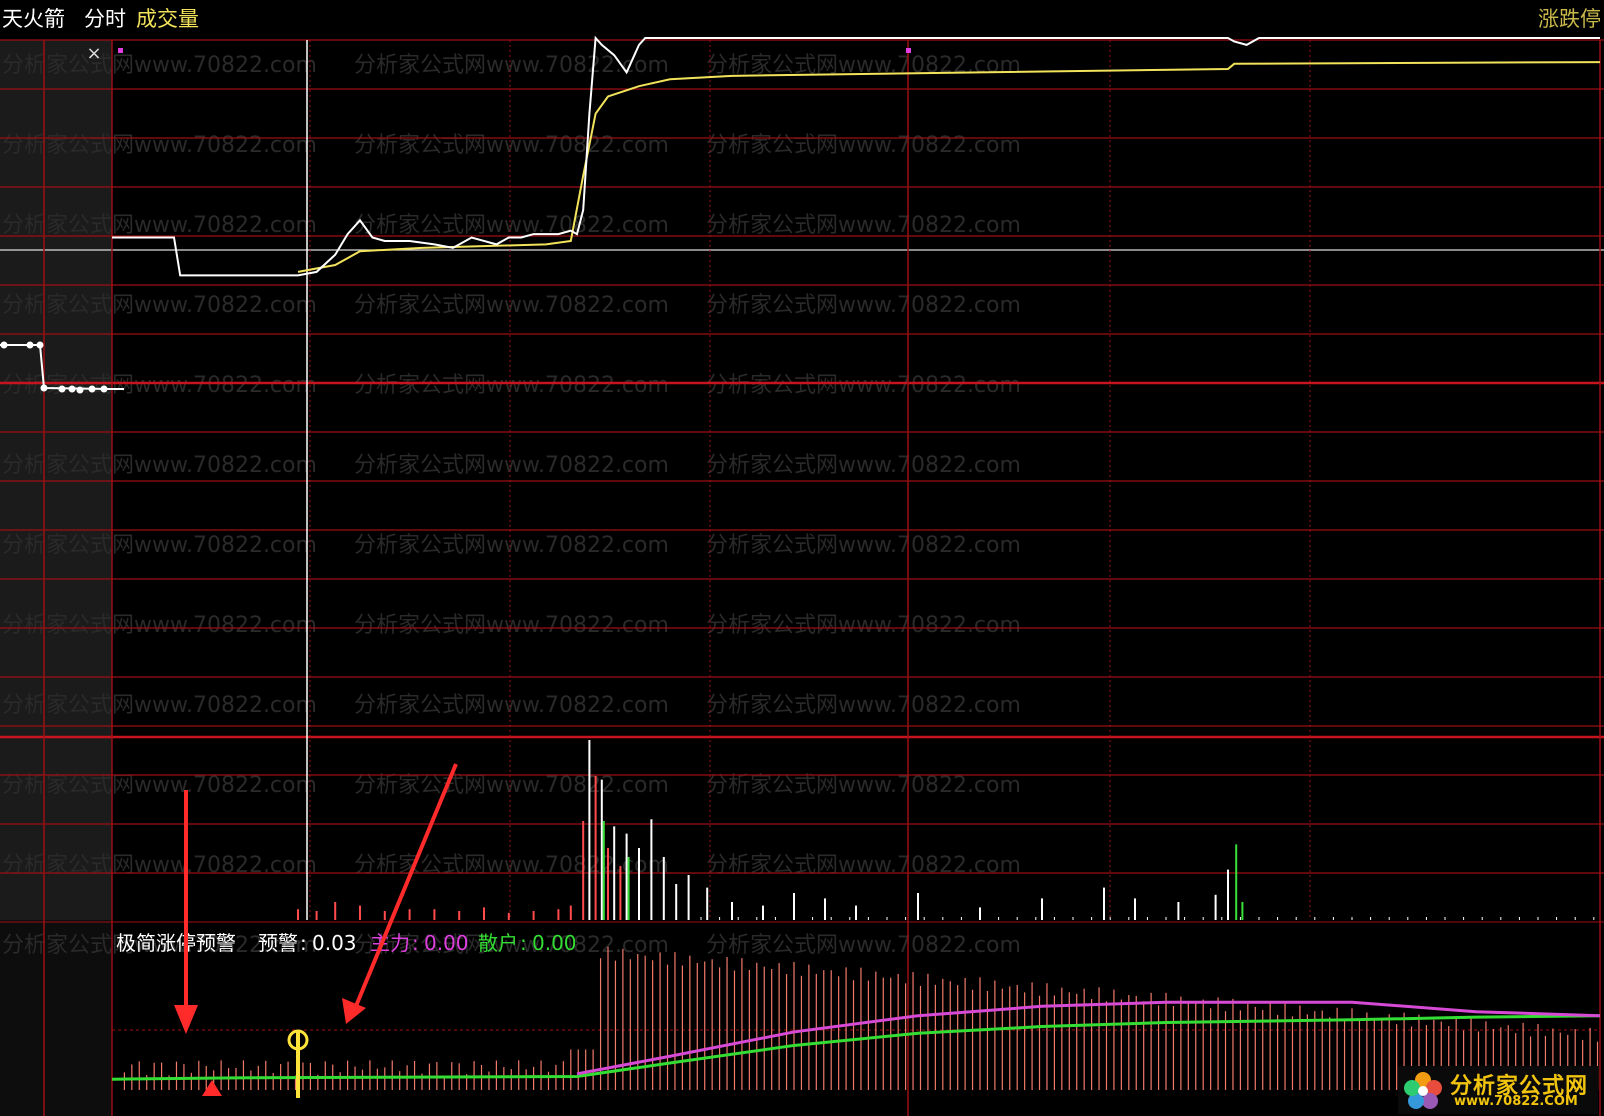  Describe the element at coordinates (554, 943) in the screenshot. I see `retail-value: 0.00` at that location.